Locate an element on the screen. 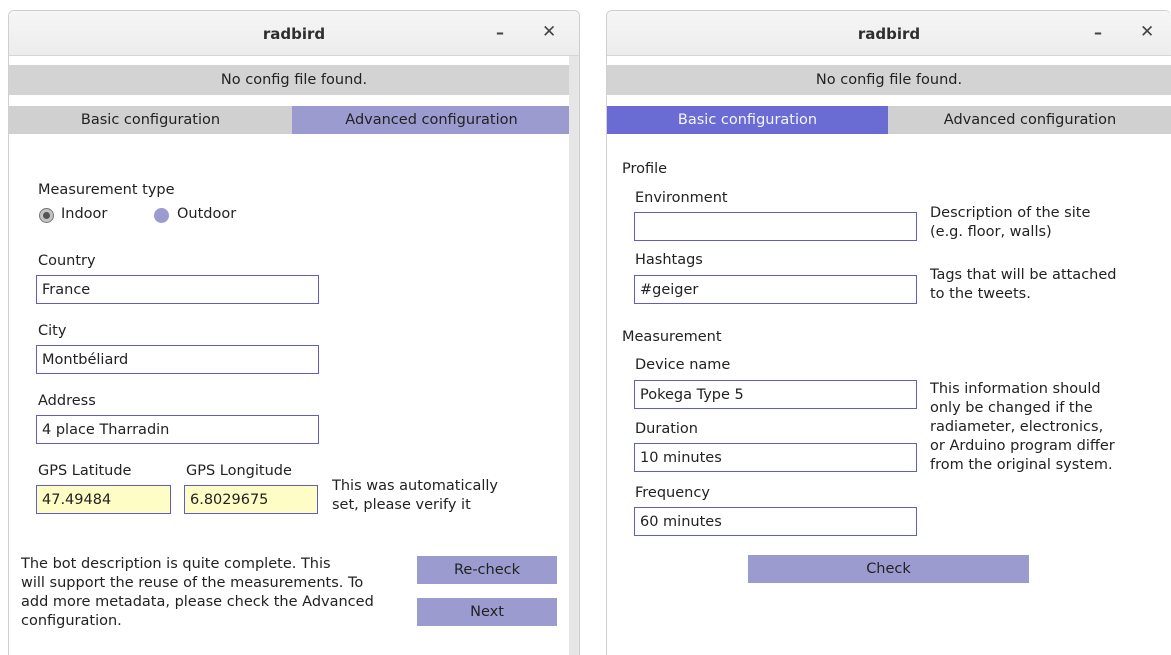 This screenshot has width=1171, height=655. measurement-heading: Measurement is located at coordinates (672, 337).